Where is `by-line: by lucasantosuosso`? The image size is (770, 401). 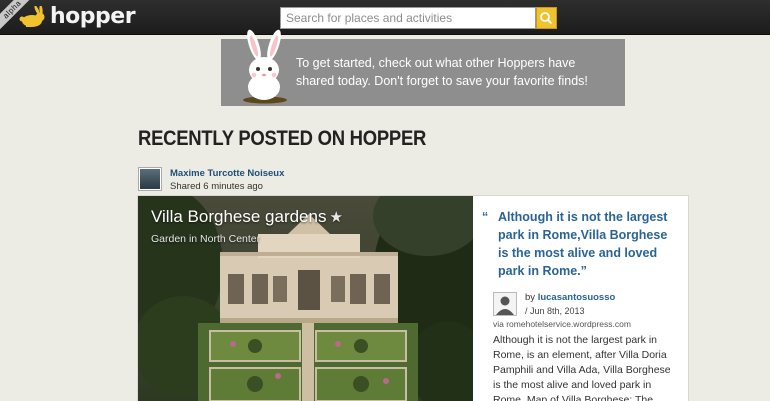
by-line: by lucasantosuosso is located at coordinates (570, 297).